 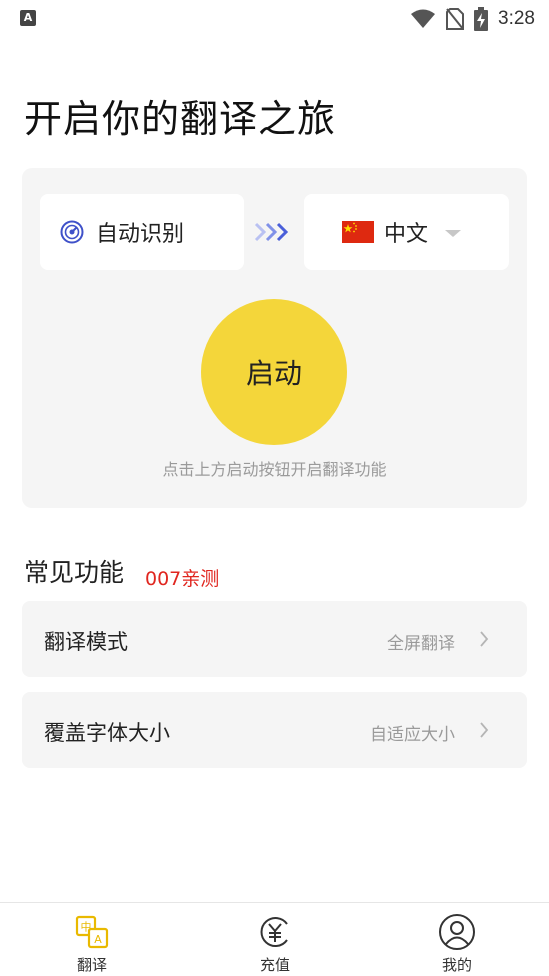 I want to click on features-section-title: 常见功能, so click(x=74, y=572).